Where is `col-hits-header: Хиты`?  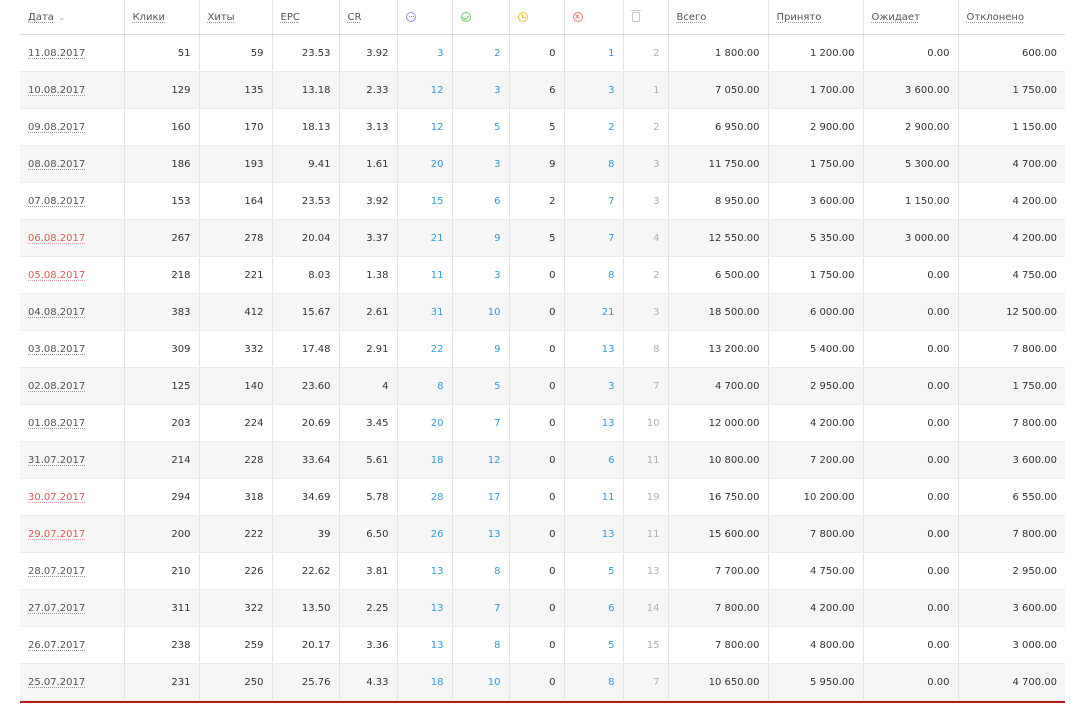 col-hits-header: Хиты is located at coordinates (235, 17).